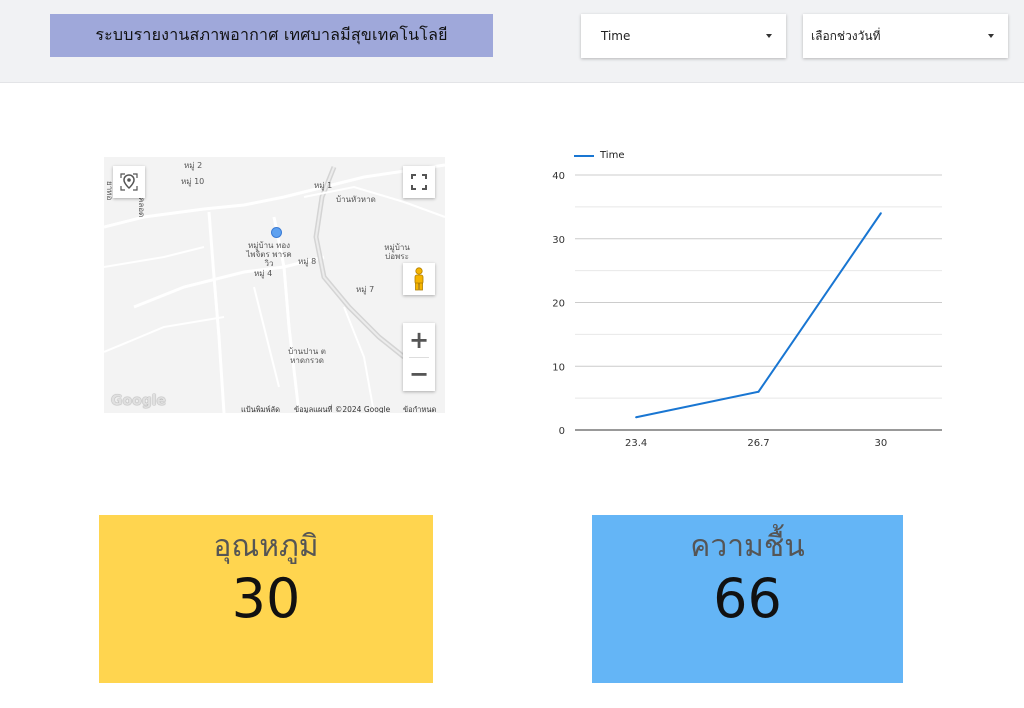 Image resolution: width=1024 pixels, height=708 pixels. Describe the element at coordinates (269, 254) in the screenshot. I see `map-label: หมู่บ้าน ทองไพจิตร พารควิว` at that location.